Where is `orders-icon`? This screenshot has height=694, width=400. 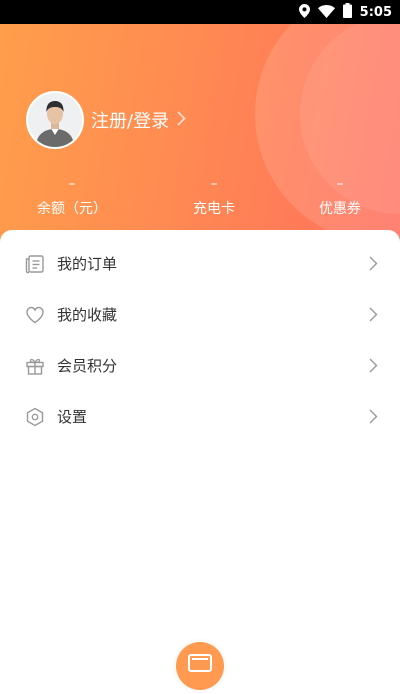 orders-icon is located at coordinates (35, 264).